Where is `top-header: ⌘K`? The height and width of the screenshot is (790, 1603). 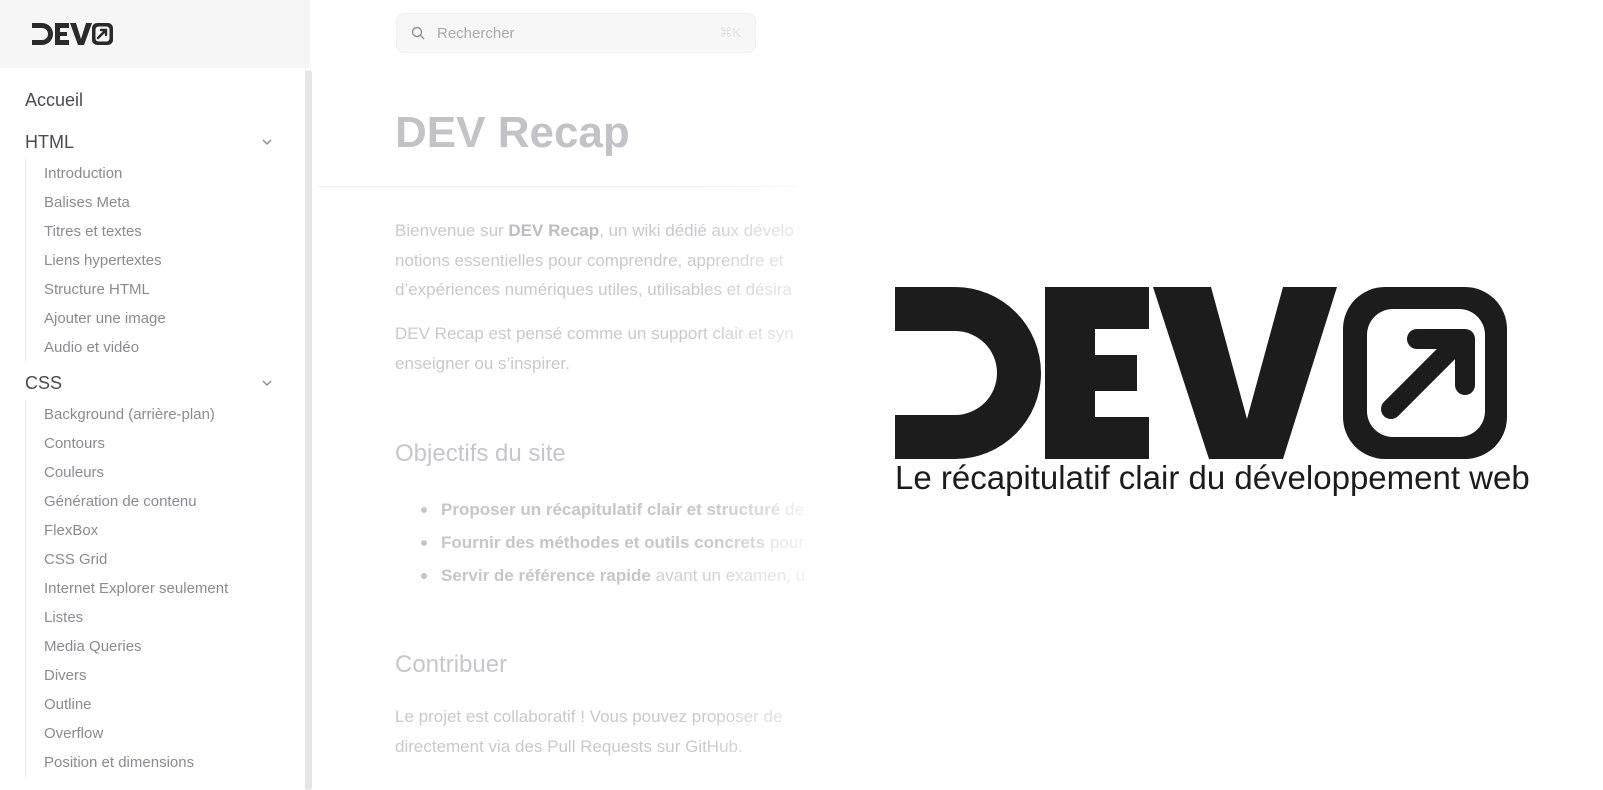 top-header: ⌘K is located at coordinates (801, 34).